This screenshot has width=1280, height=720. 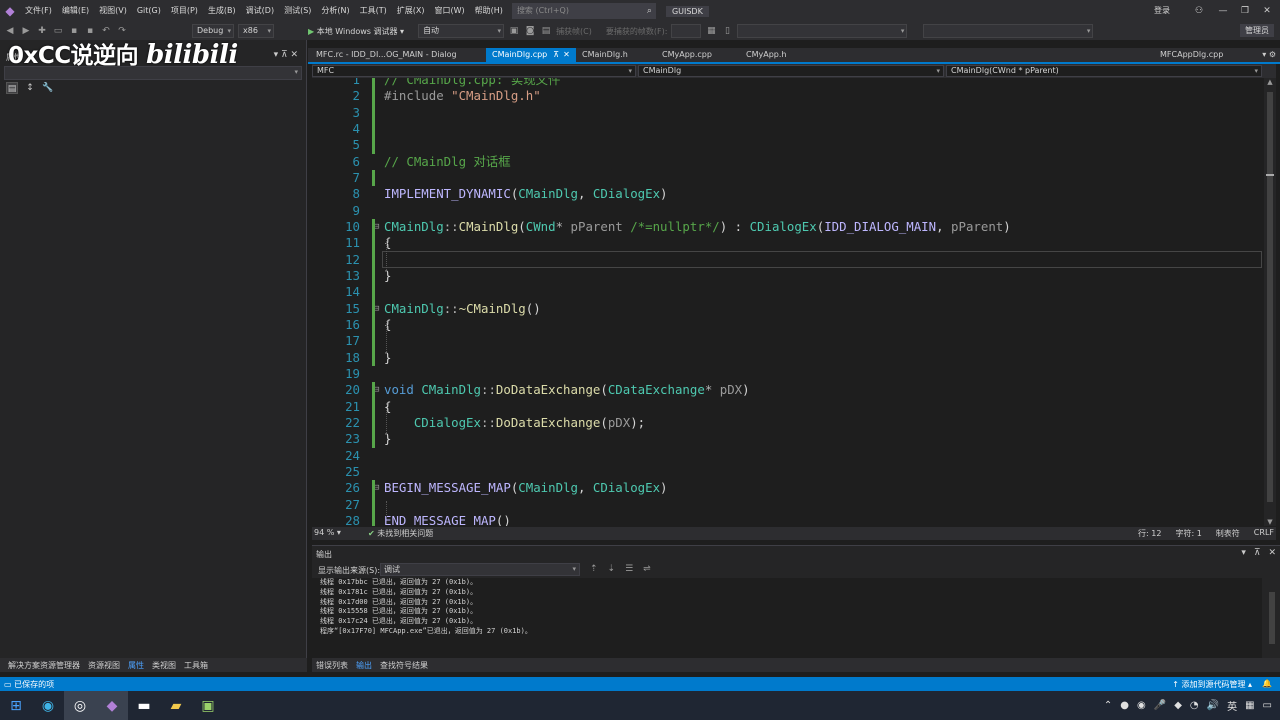 I want to click on microphone-icon: 🎤, so click(x=1160, y=705).